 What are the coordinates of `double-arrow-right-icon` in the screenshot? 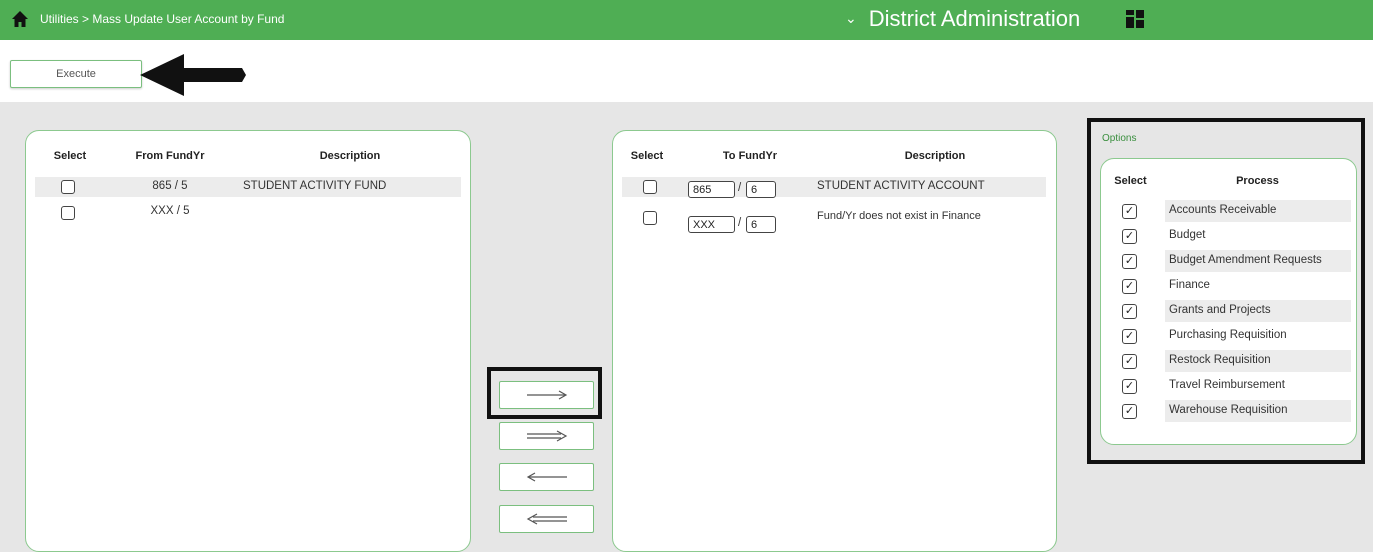 It's located at (546, 436).